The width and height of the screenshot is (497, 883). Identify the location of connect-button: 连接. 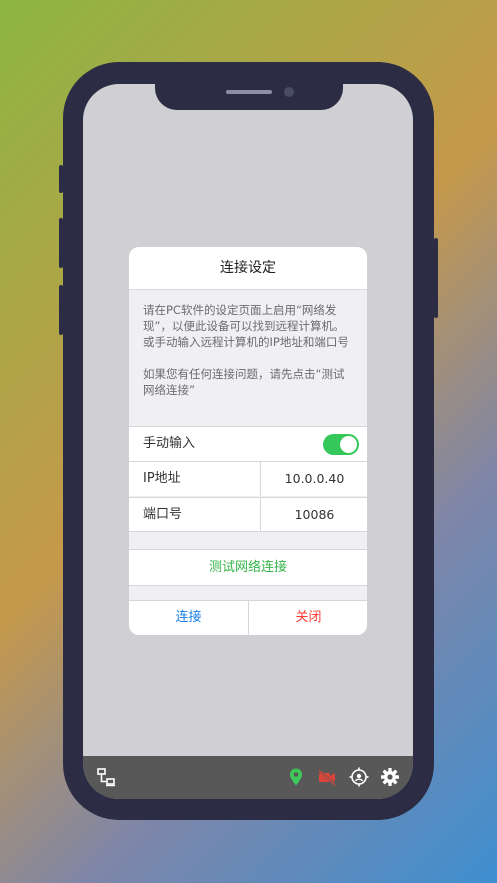
(188, 618).